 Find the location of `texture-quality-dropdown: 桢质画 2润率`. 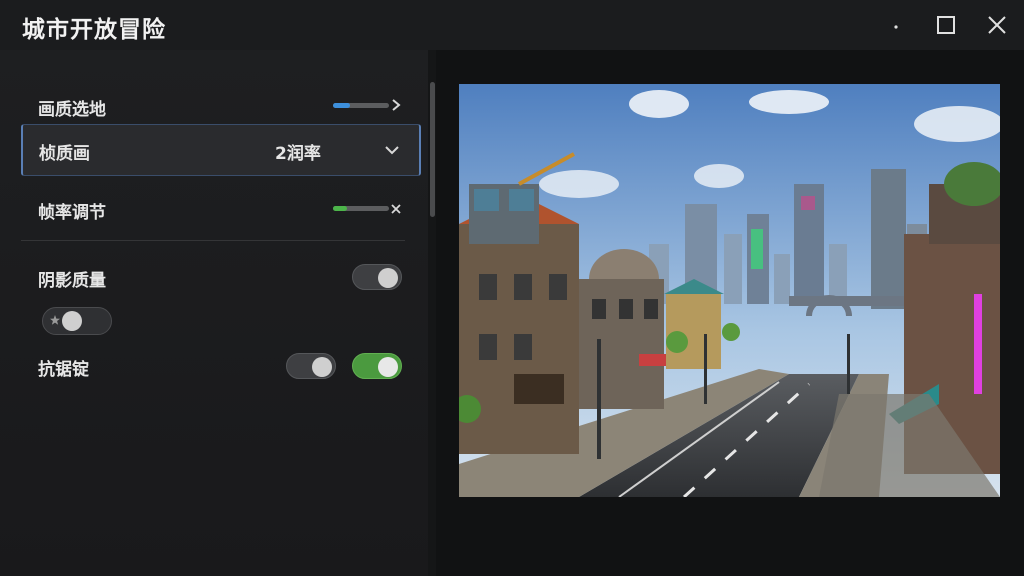

texture-quality-dropdown: 桢质画 2润率 is located at coordinates (221, 150).